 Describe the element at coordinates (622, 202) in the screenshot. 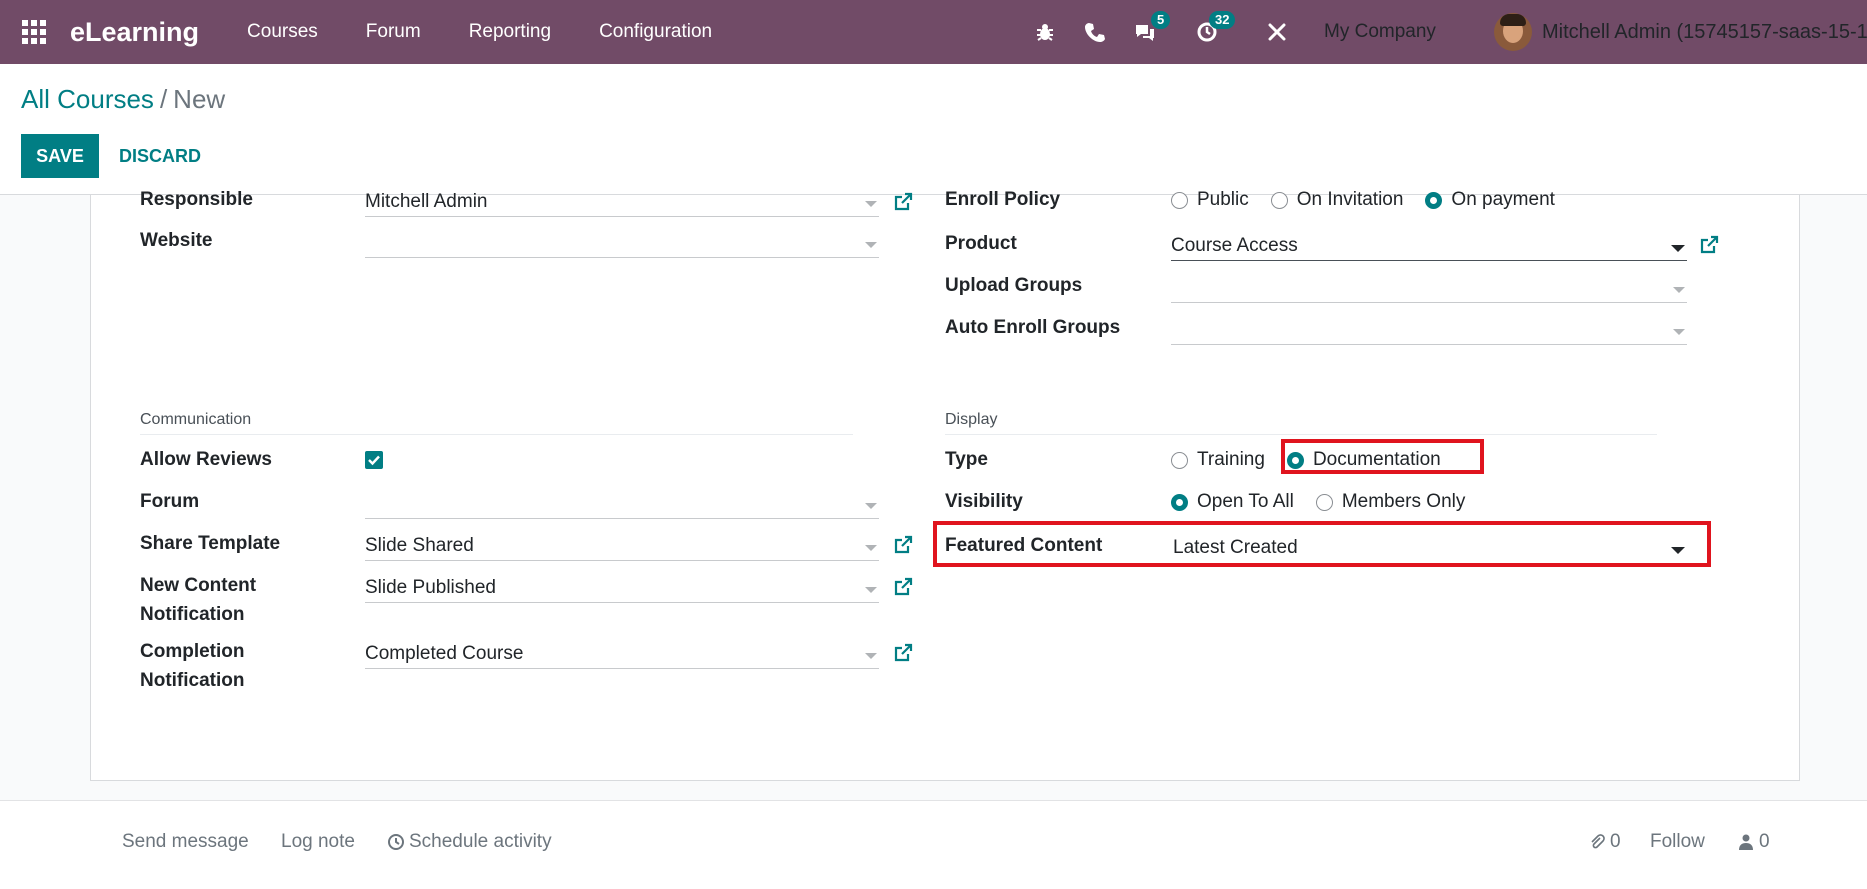

I see `responsible-field: Mitchell Admin` at that location.